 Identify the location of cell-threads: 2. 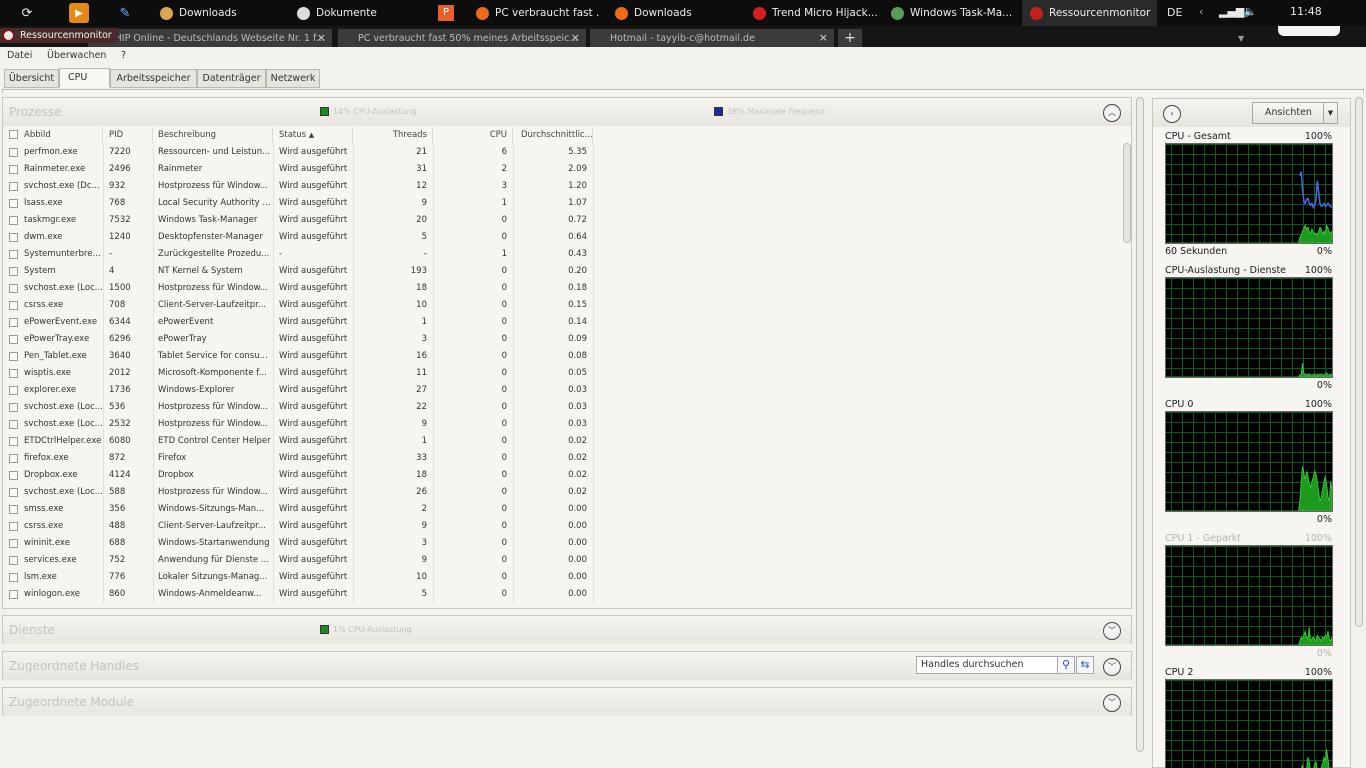
(424, 509).